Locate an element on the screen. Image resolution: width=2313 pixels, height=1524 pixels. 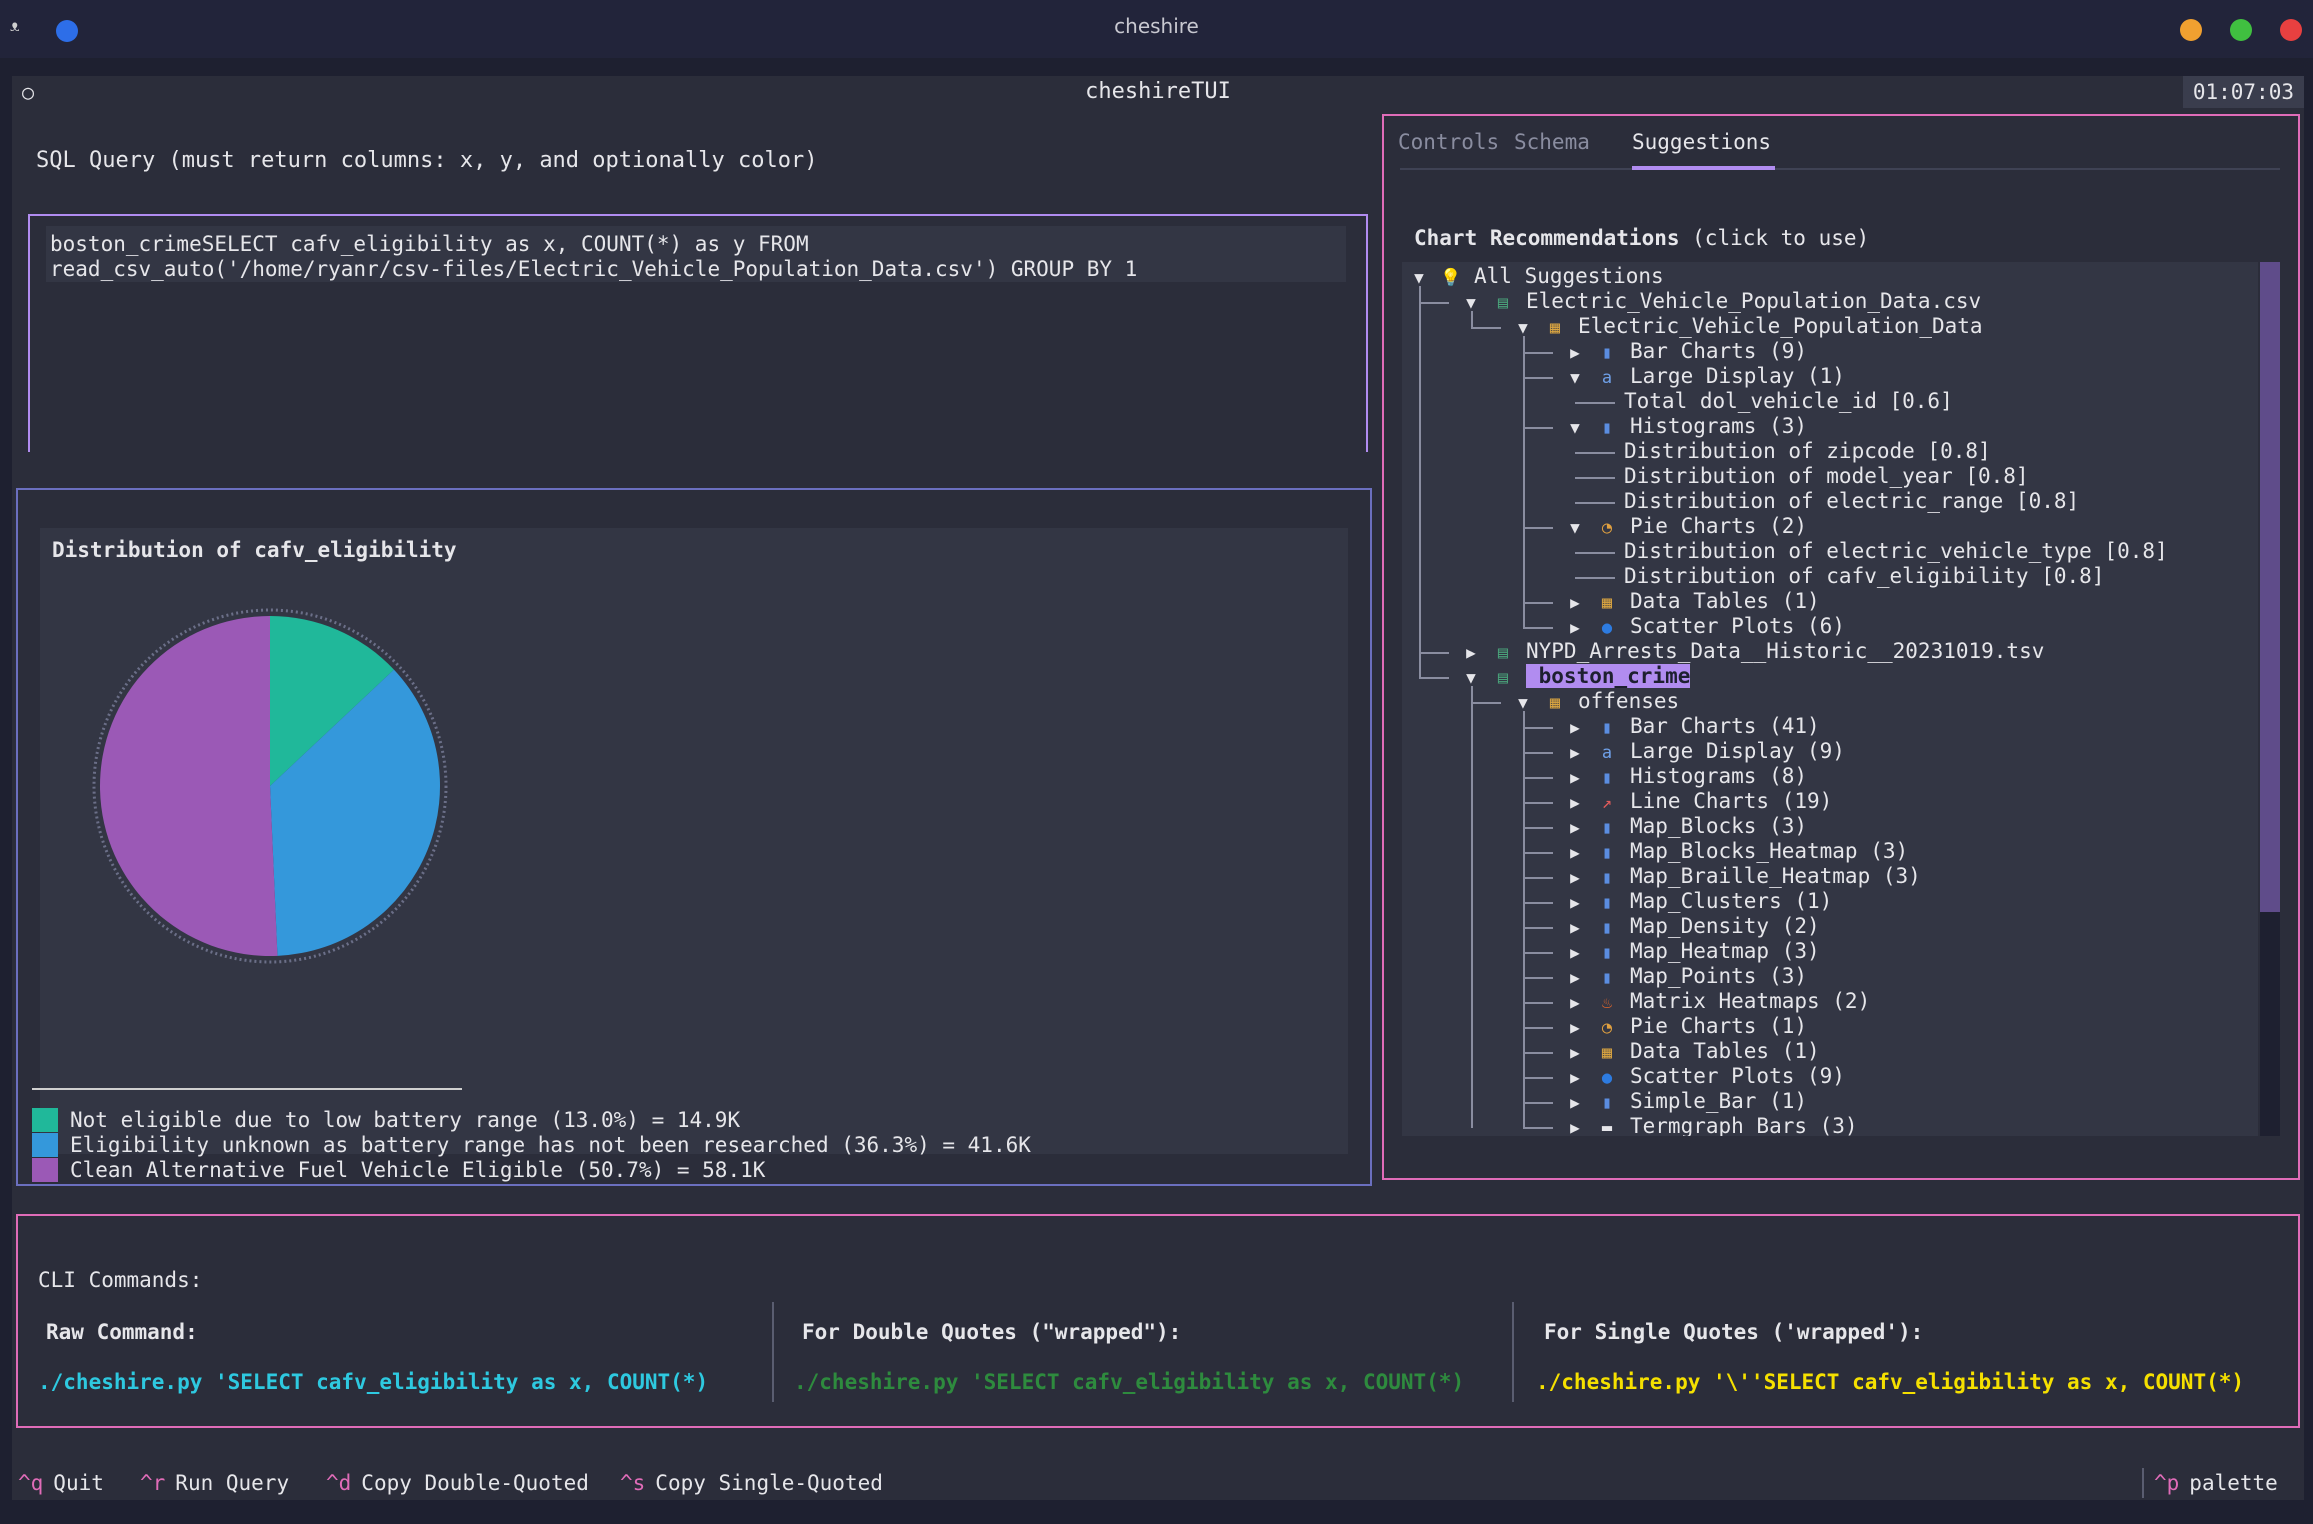
tree-node-label: Map_Braille_Heatmap (3) is located at coordinates (1775, 876).